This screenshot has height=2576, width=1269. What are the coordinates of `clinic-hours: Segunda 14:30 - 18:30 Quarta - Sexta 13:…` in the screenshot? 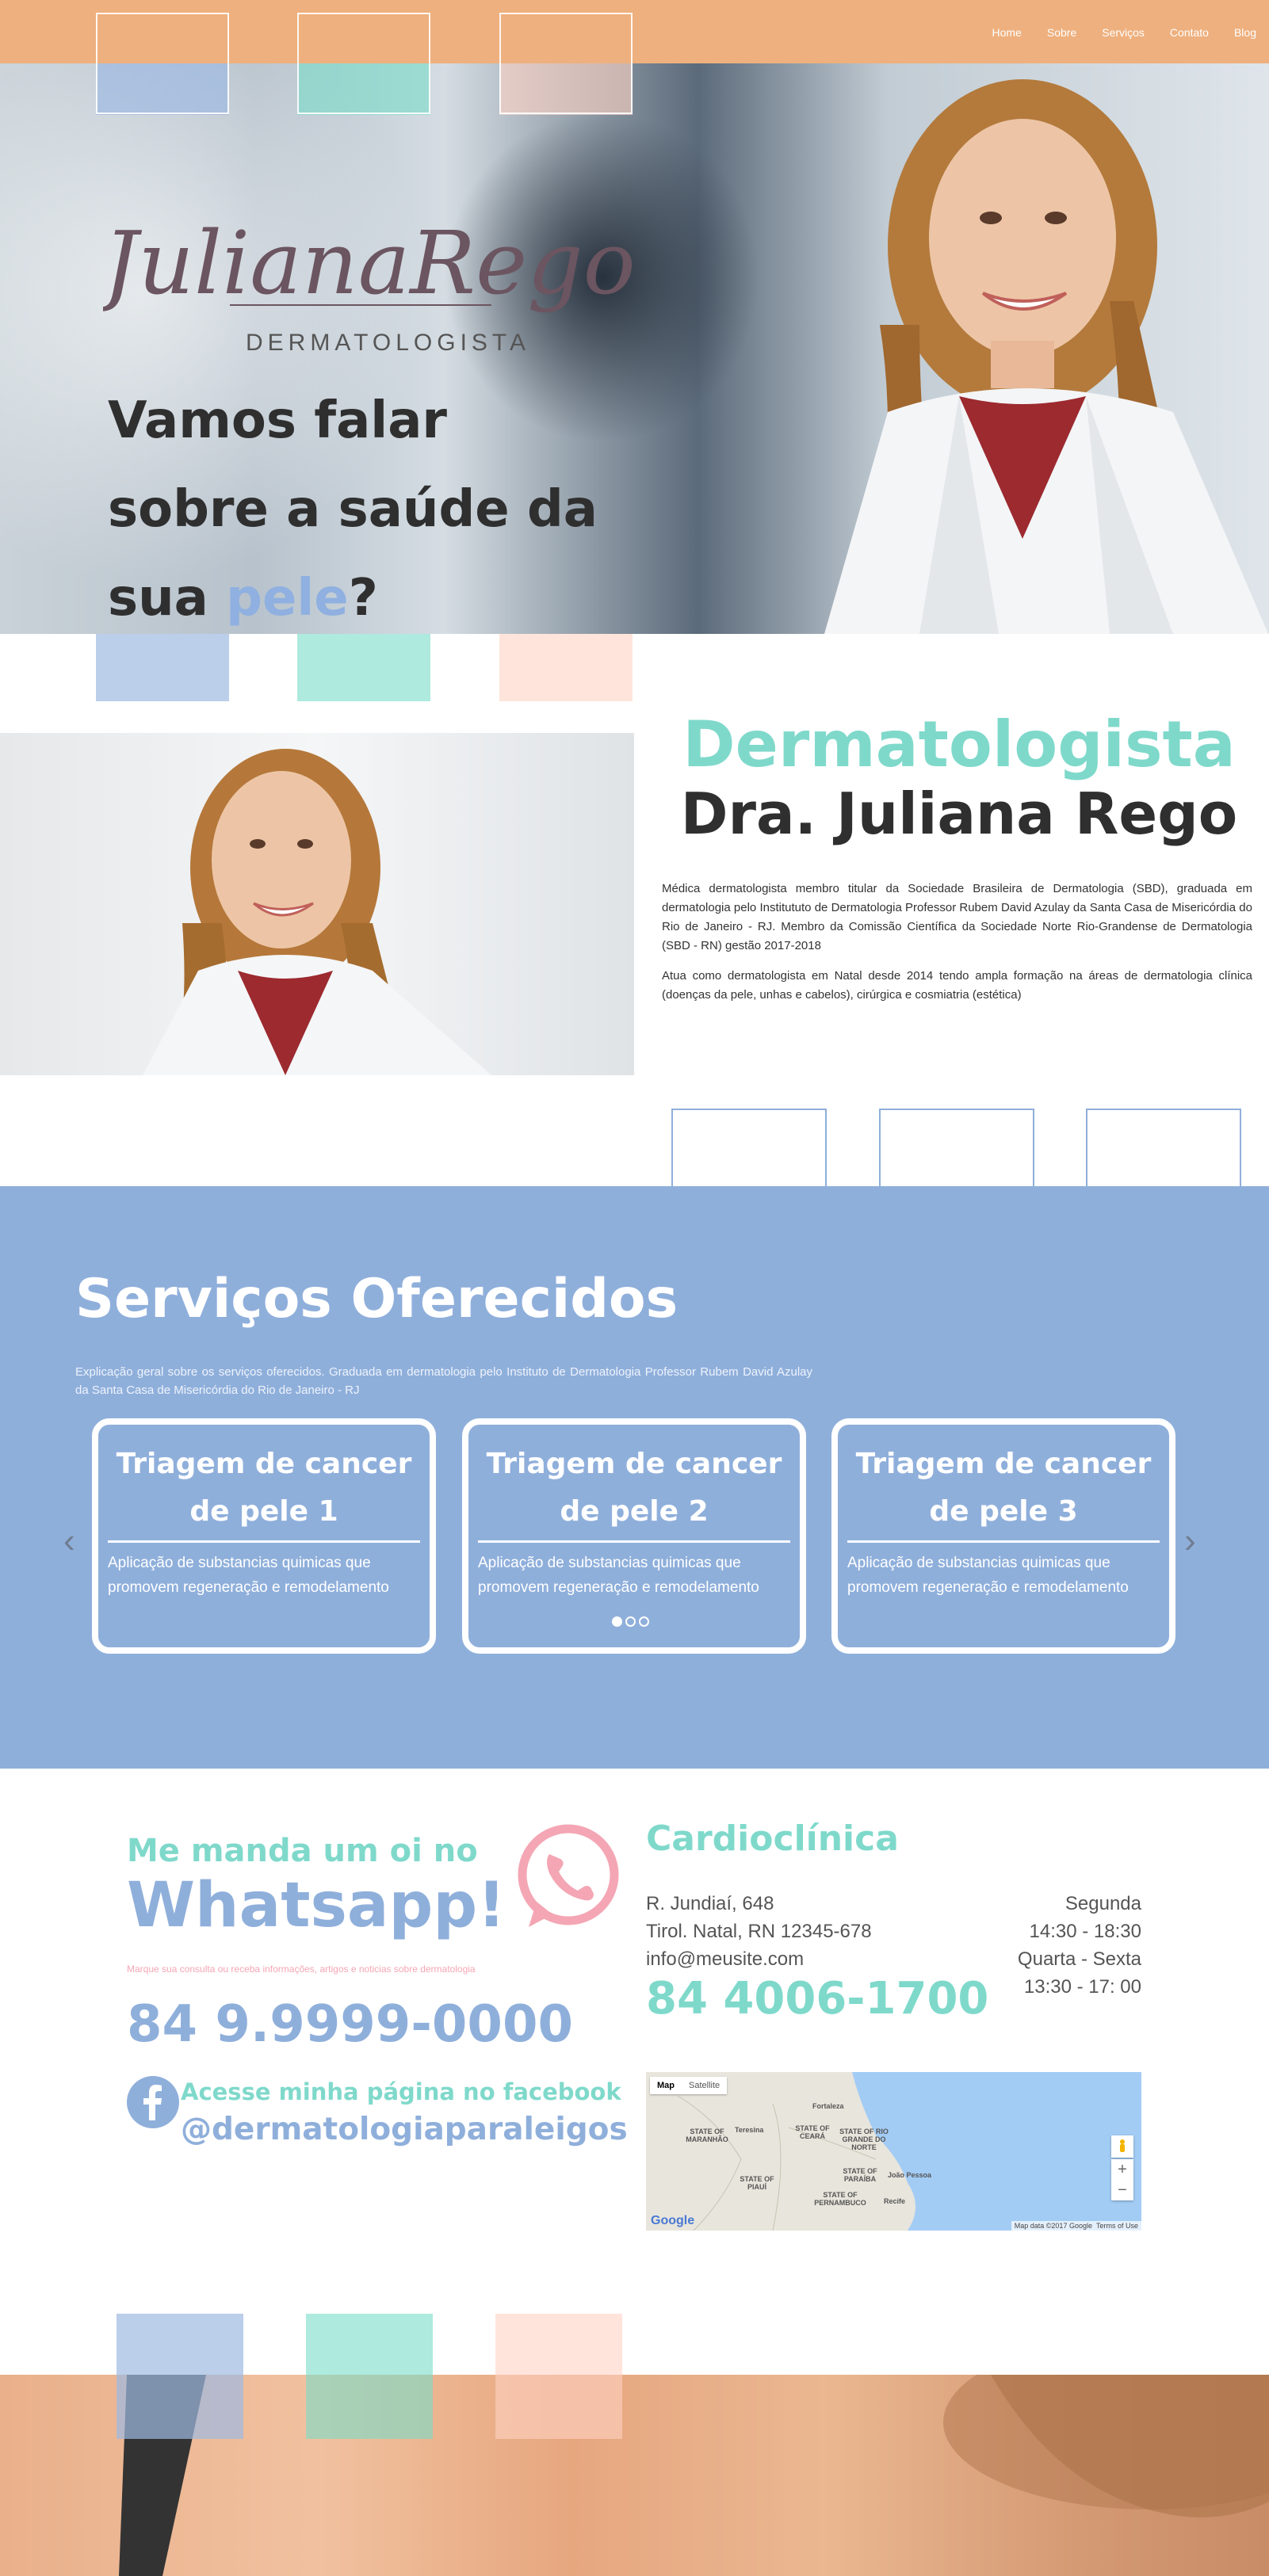 It's located at (1079, 1945).